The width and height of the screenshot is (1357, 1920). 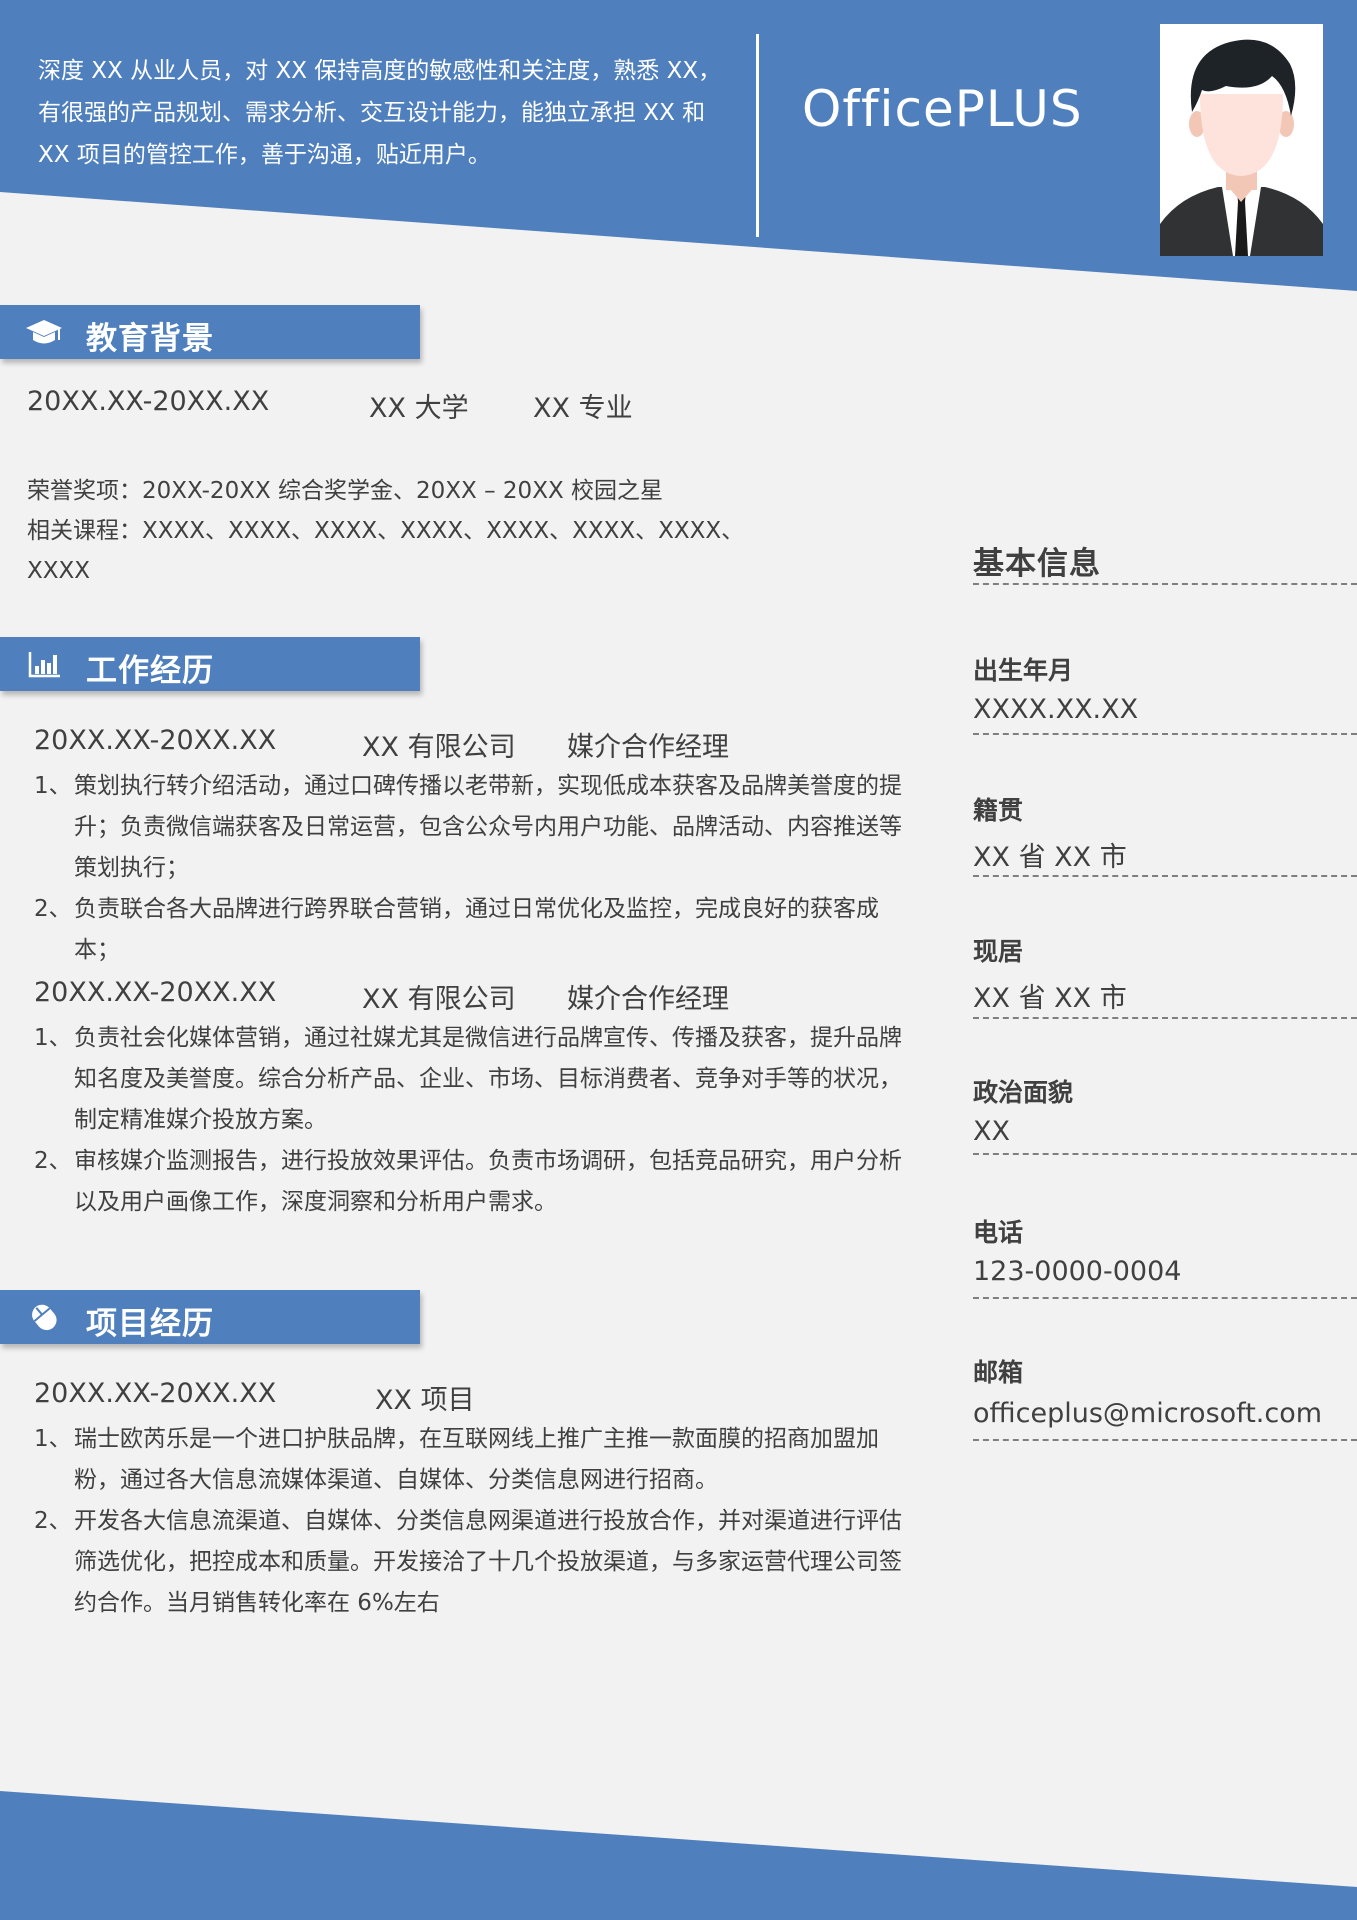 What do you see at coordinates (148, 401) in the screenshot?
I see `education-period: 20XX.XX-20XX.XX` at bounding box center [148, 401].